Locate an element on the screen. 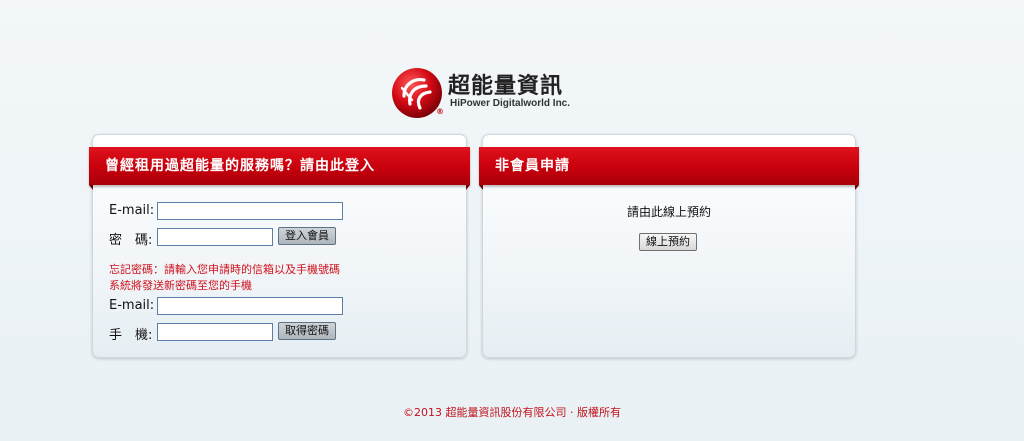 The height and width of the screenshot is (441, 1024). forgot-password-notice-2: 系統將發送新密碼至您的手機 is located at coordinates (180, 285).